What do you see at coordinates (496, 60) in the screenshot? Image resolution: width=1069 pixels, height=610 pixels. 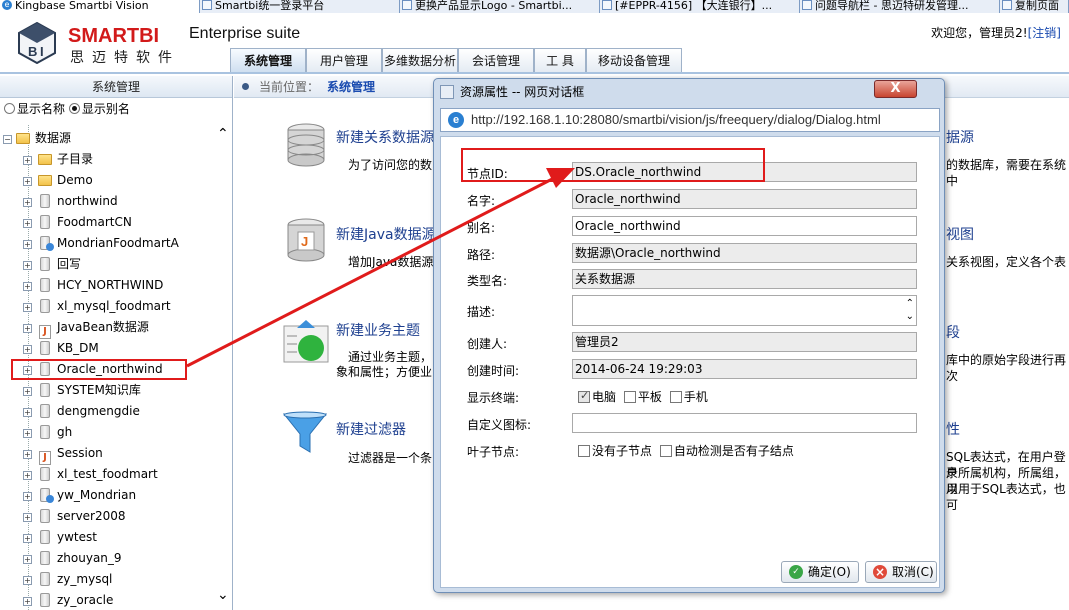 I see `tab-session-management: 会话管理` at bounding box center [496, 60].